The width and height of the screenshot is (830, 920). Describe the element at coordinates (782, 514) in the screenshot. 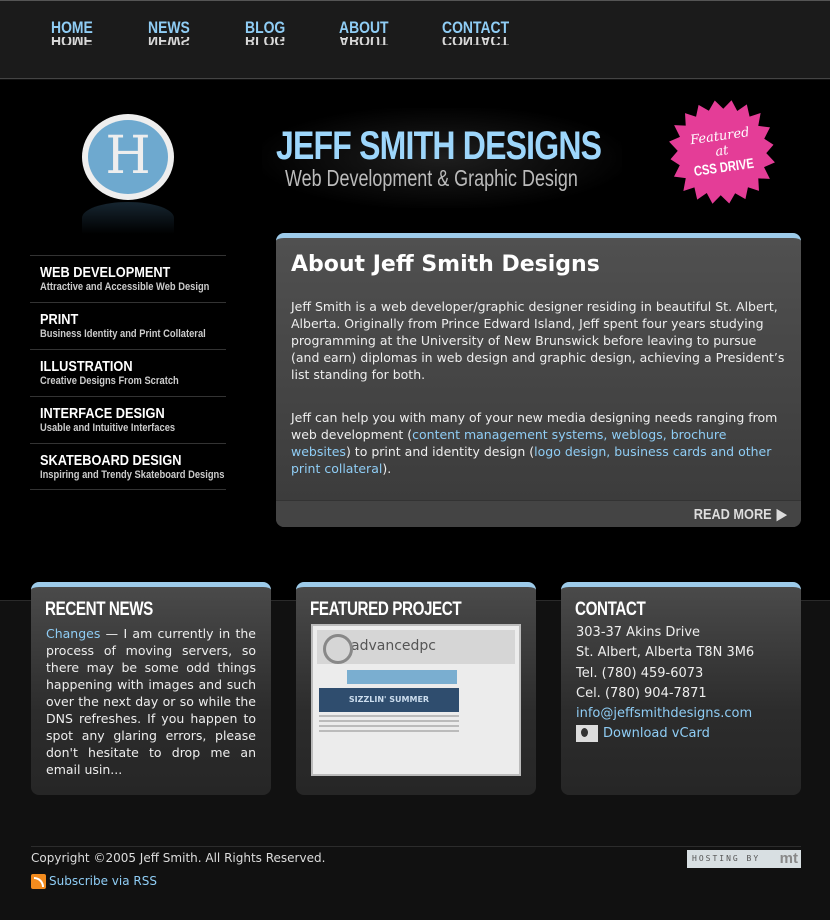

I see `play-arrow-icon: ▶` at that location.